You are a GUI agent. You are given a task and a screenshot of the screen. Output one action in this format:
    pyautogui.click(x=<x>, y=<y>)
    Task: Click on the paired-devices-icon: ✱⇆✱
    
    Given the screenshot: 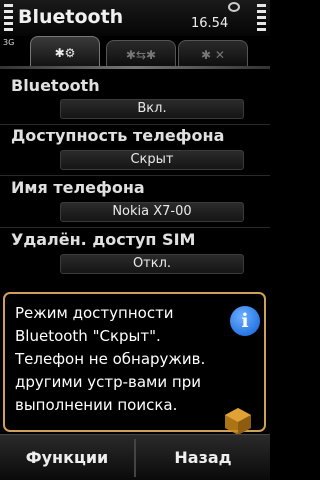 What is the action you would take?
    pyautogui.click(x=141, y=55)
    